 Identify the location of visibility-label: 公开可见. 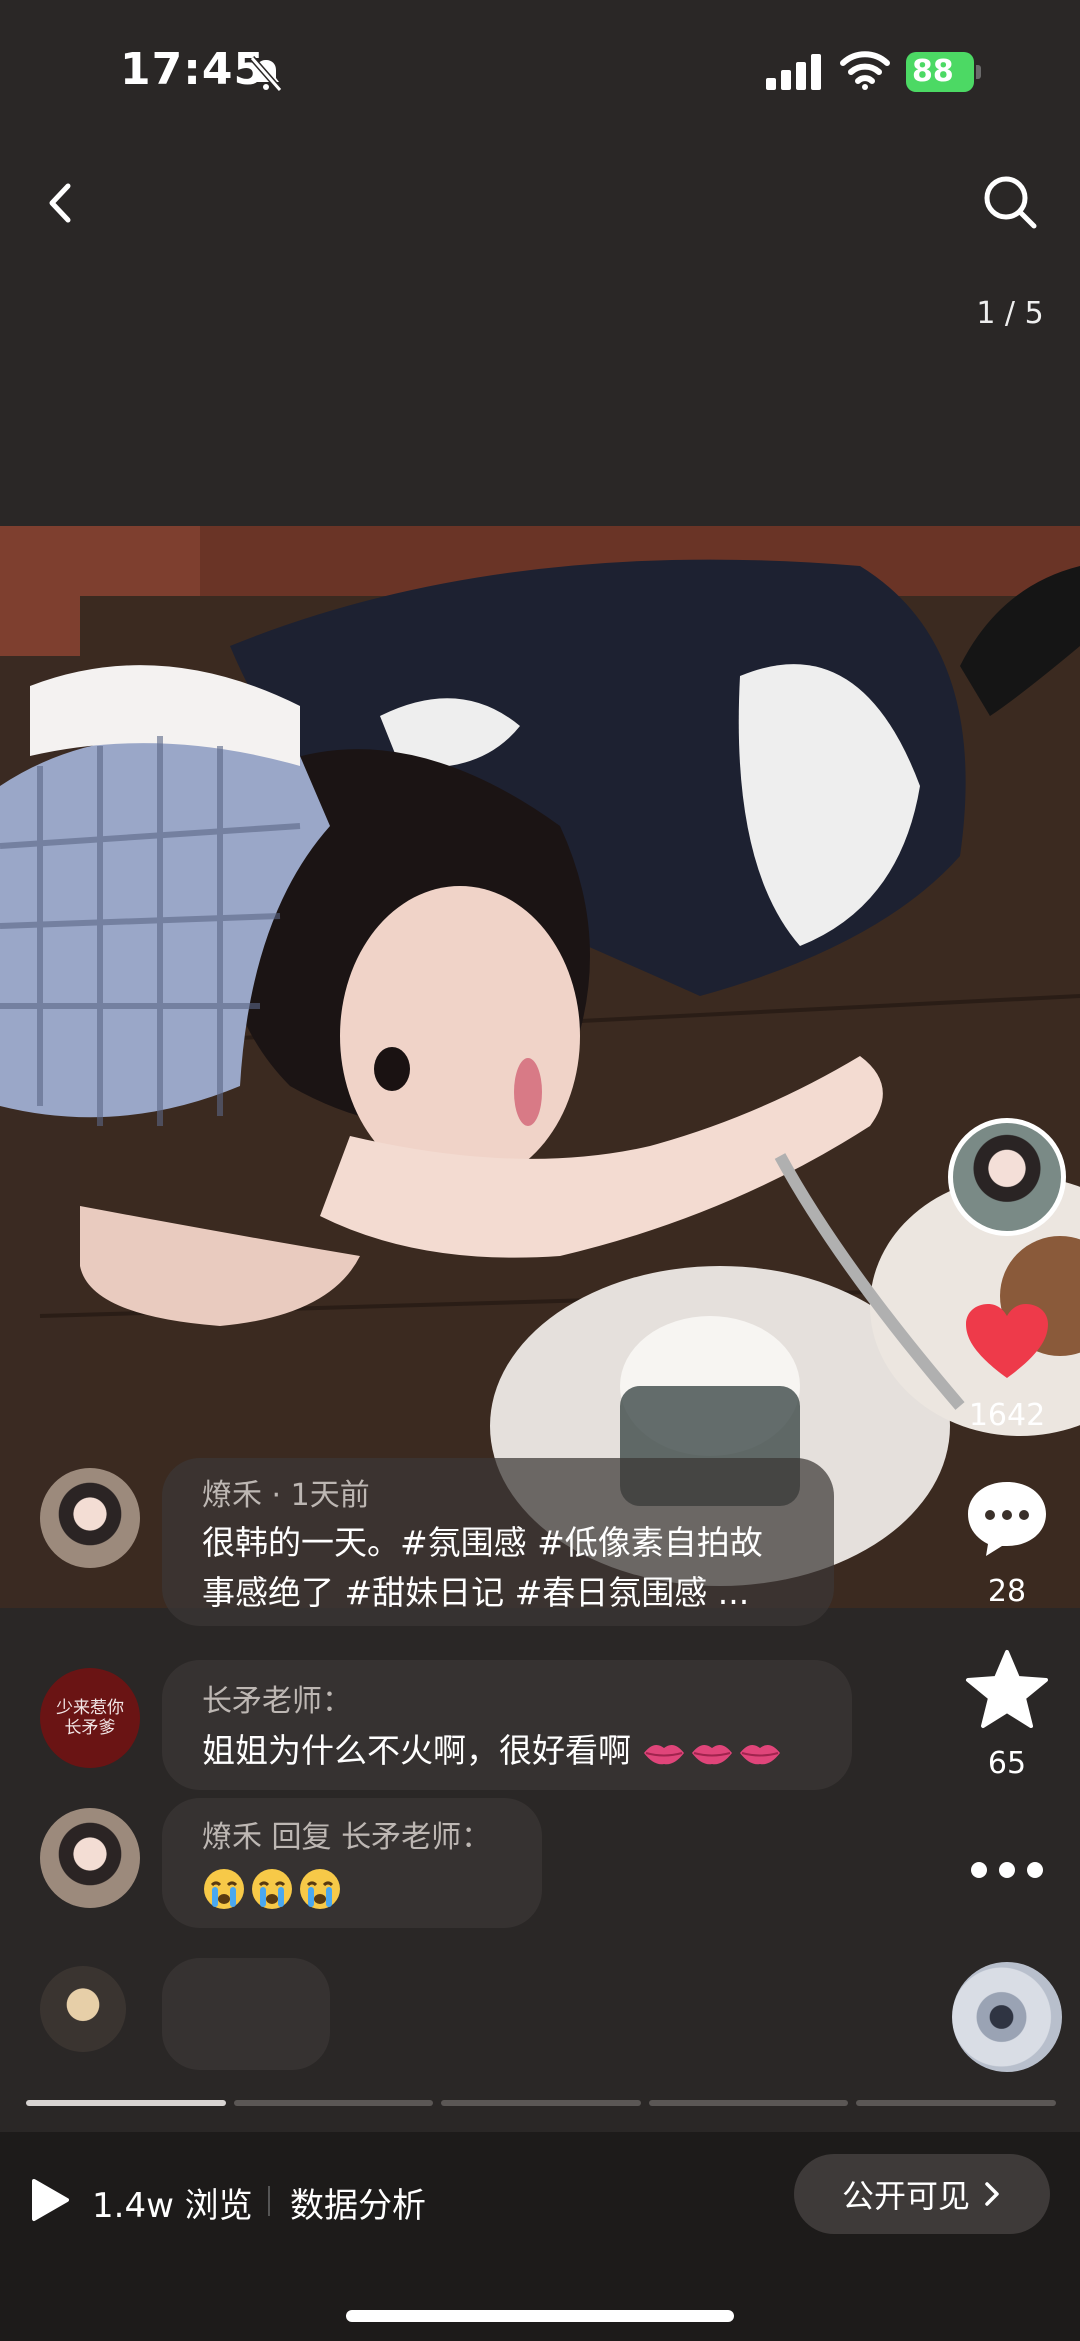
(905, 2196).